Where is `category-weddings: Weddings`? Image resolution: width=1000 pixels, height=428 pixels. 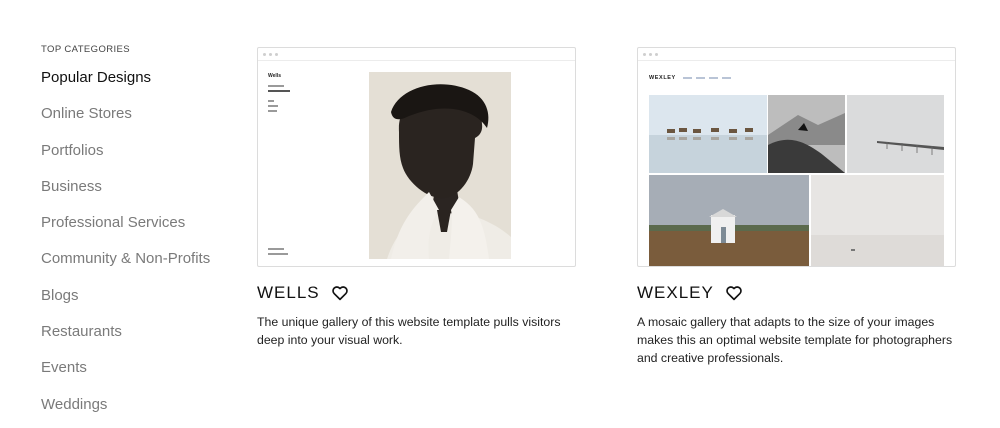 category-weddings: Weddings is located at coordinates (141, 411).